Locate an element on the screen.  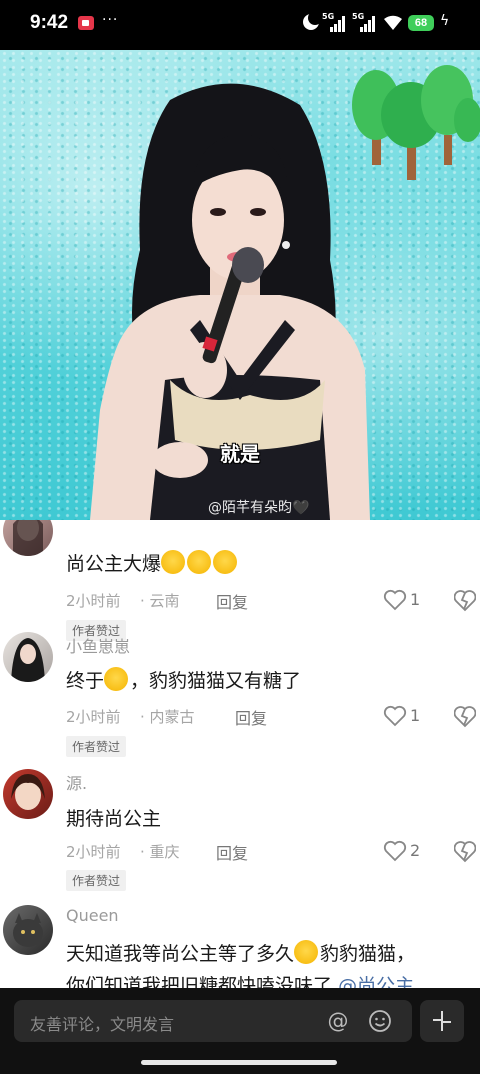
expand-icon is located at coordinates (442, 1021).